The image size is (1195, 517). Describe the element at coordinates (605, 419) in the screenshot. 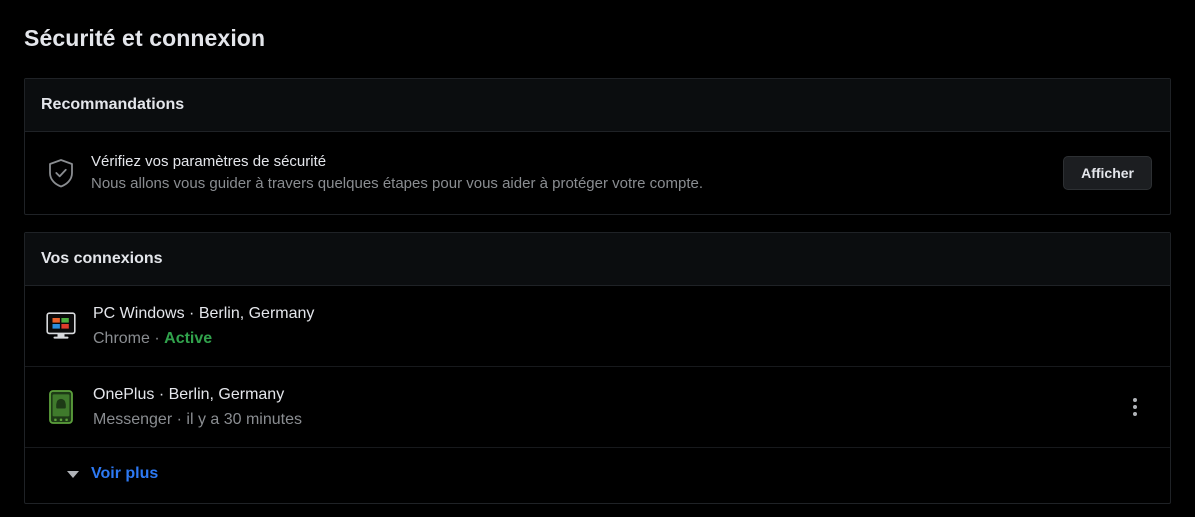

I see `login-meta-line: Messenger · il y a 30 minutes` at that location.